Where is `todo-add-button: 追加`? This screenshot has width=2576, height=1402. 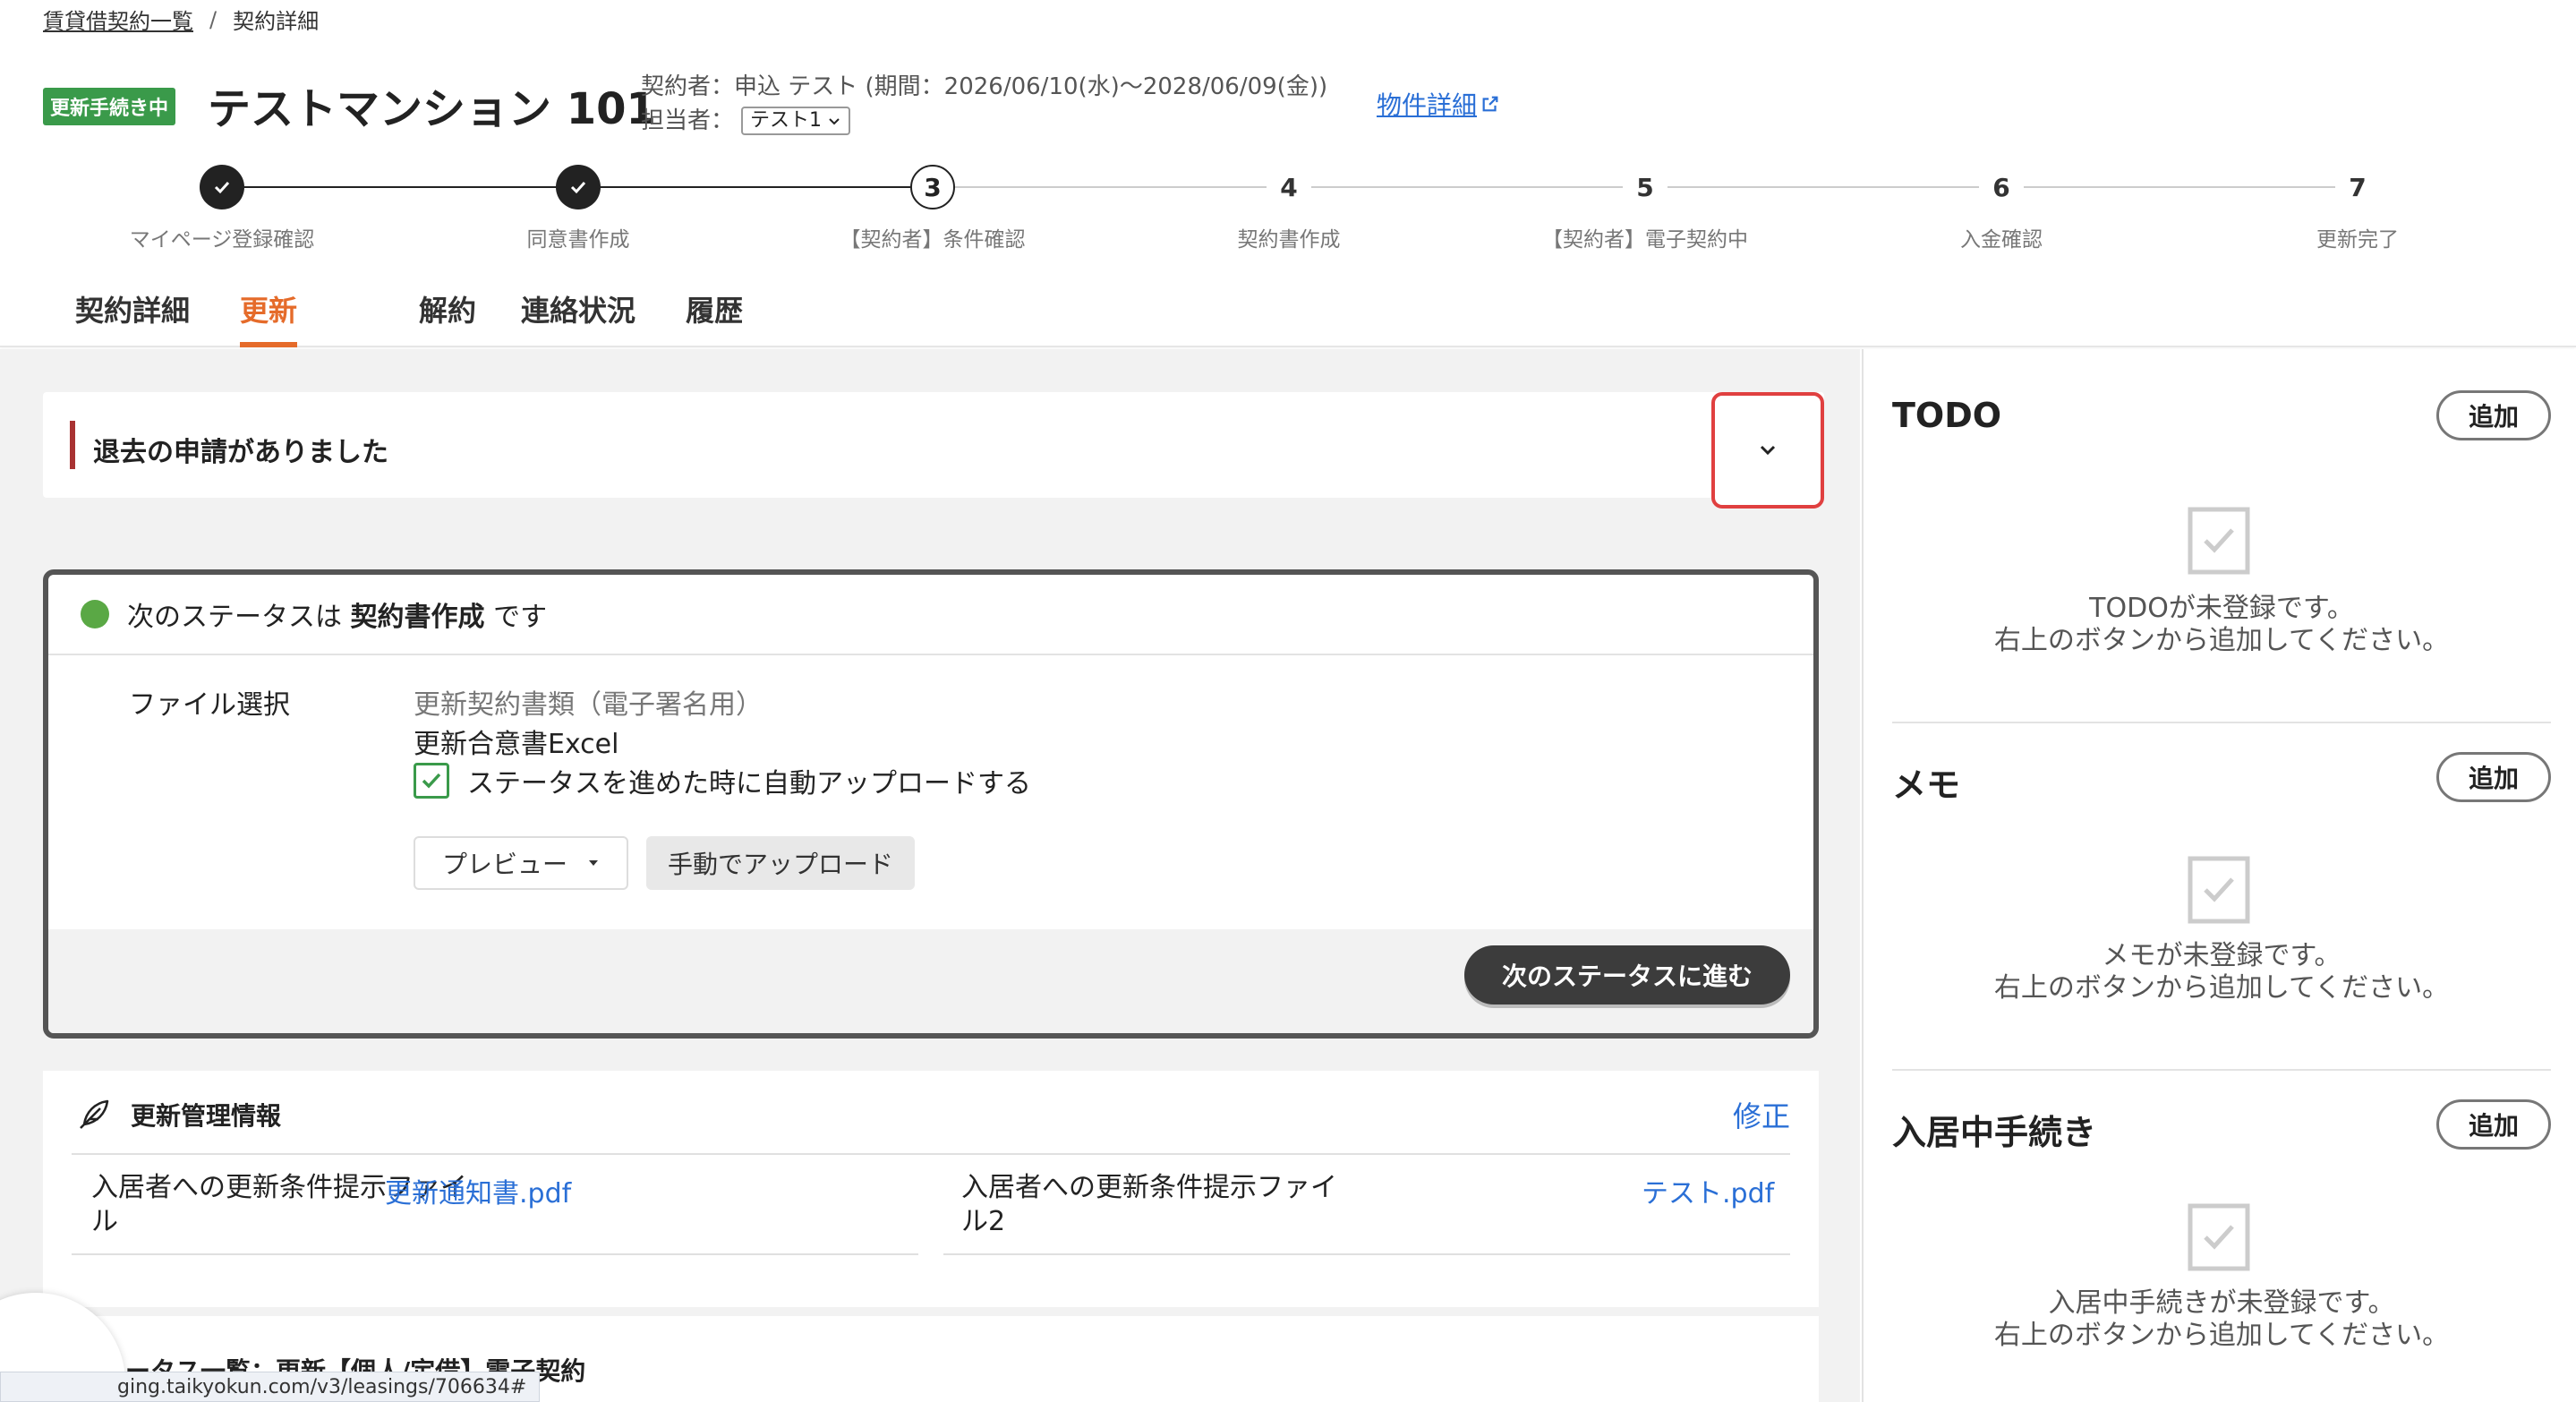
todo-add-button: 追加 is located at coordinates (2493, 415).